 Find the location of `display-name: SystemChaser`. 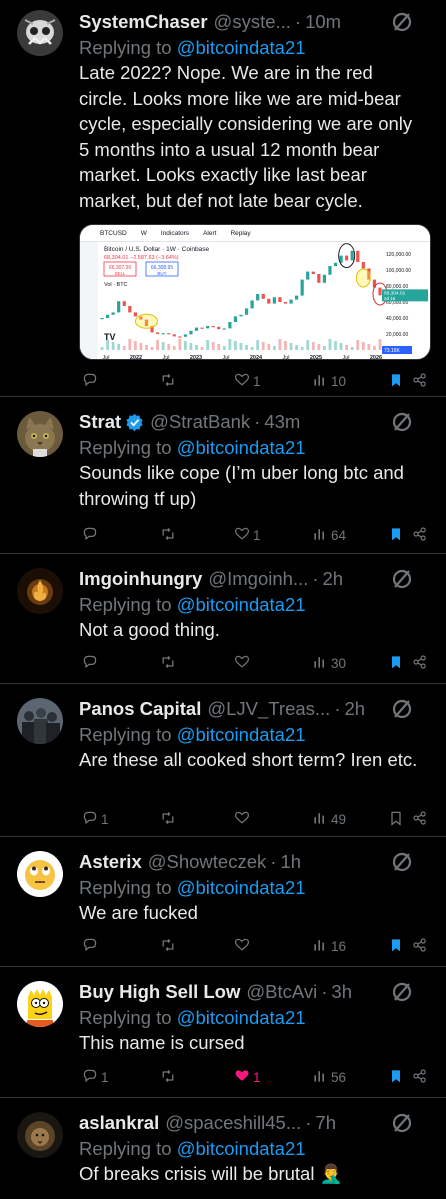

display-name: SystemChaser is located at coordinates (143, 22).